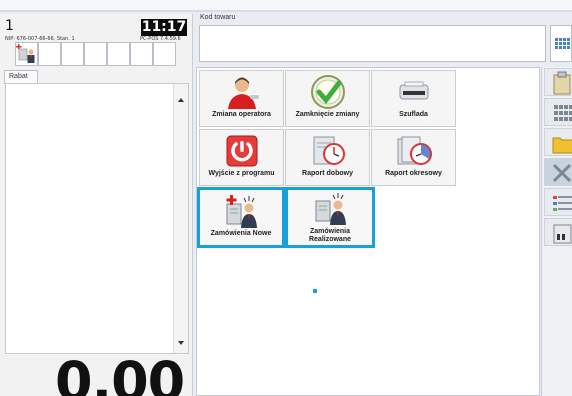  I want to click on tile-orders-in-progress: Zamówienia Realizowane, so click(330, 217).